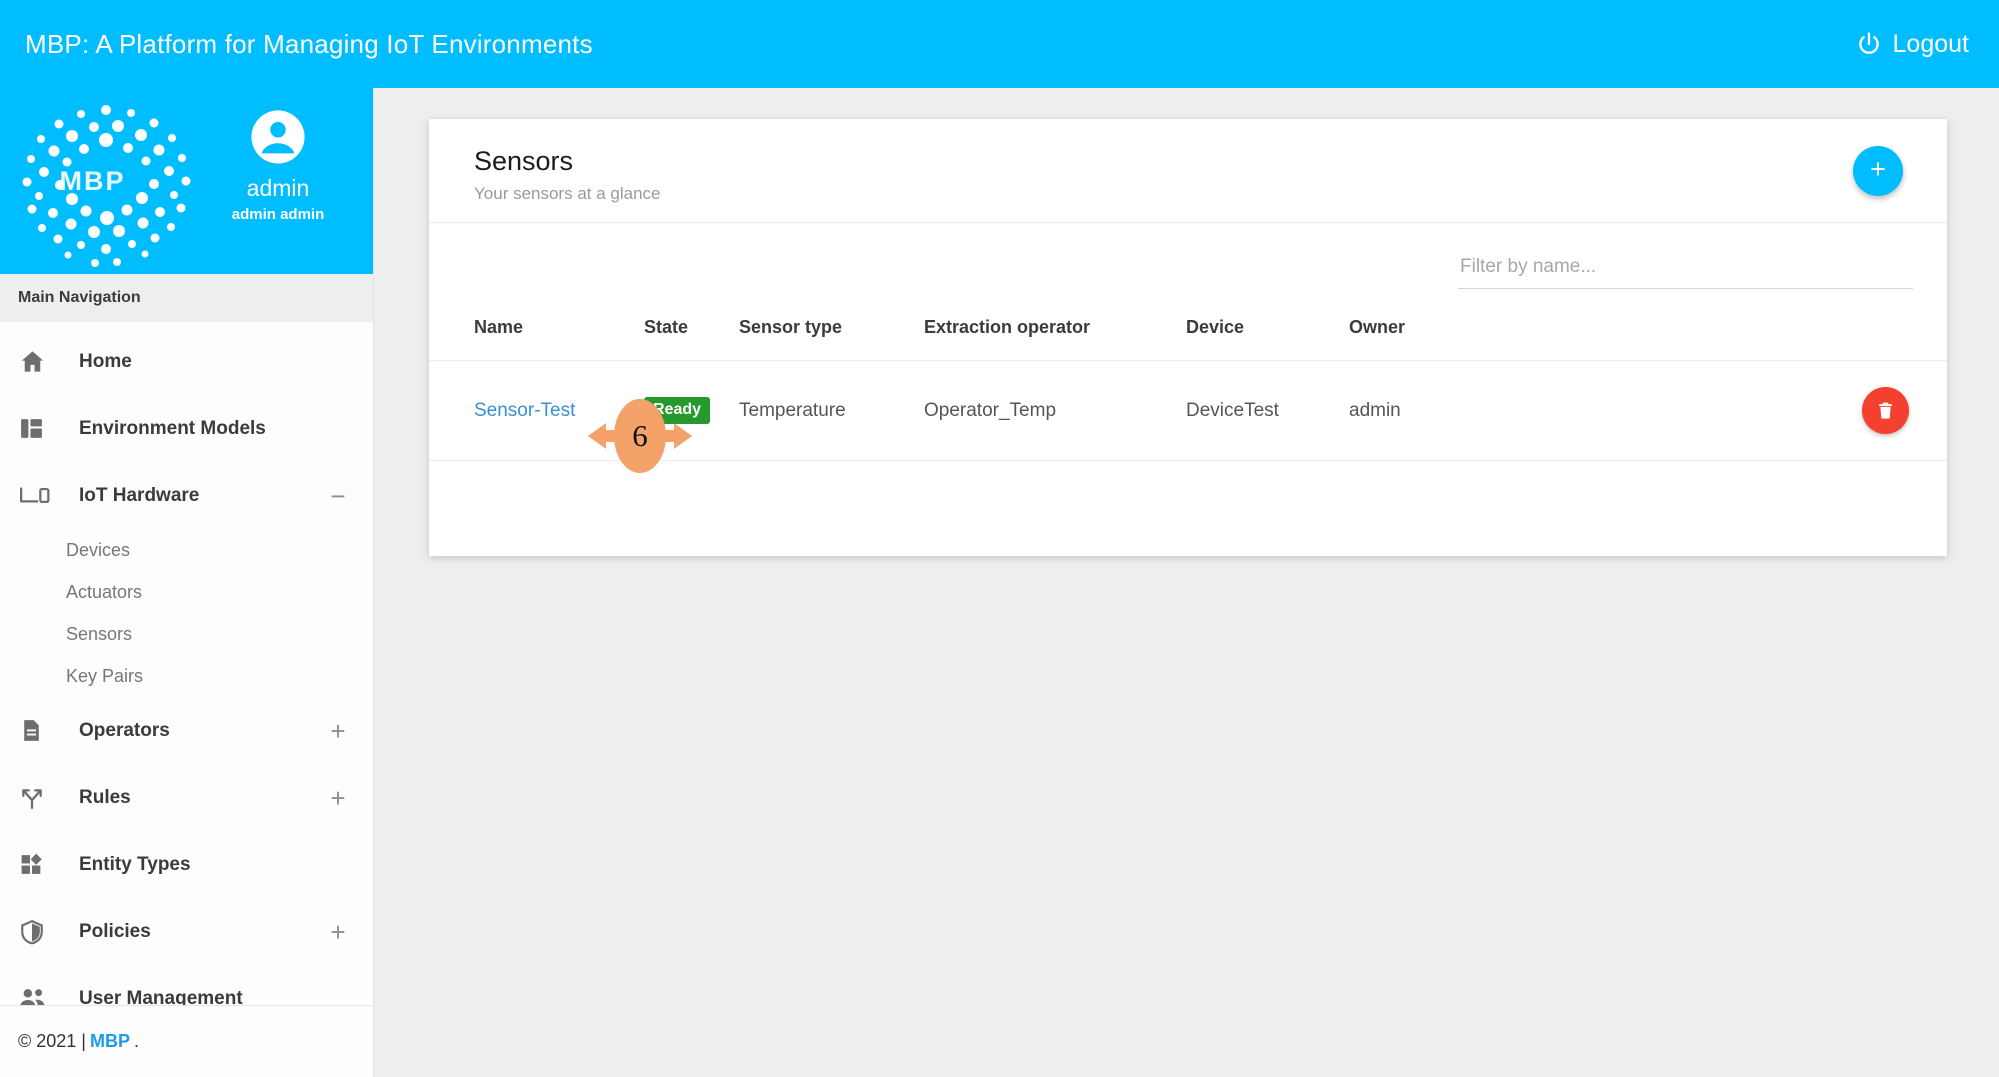 The image size is (1999, 1077). Describe the element at coordinates (186, 550) in the screenshot. I see `sidebar-item-devices: Devices` at that location.